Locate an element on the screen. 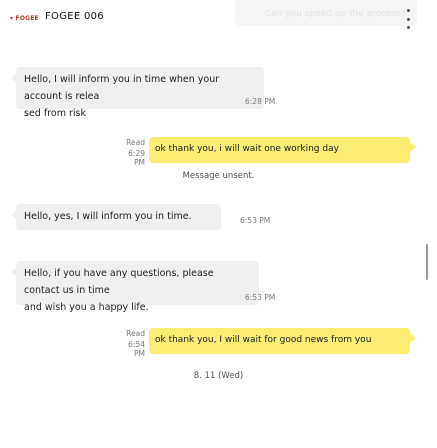 The width and height of the screenshot is (437, 448). more-vertical-icon is located at coordinates (408, 19).